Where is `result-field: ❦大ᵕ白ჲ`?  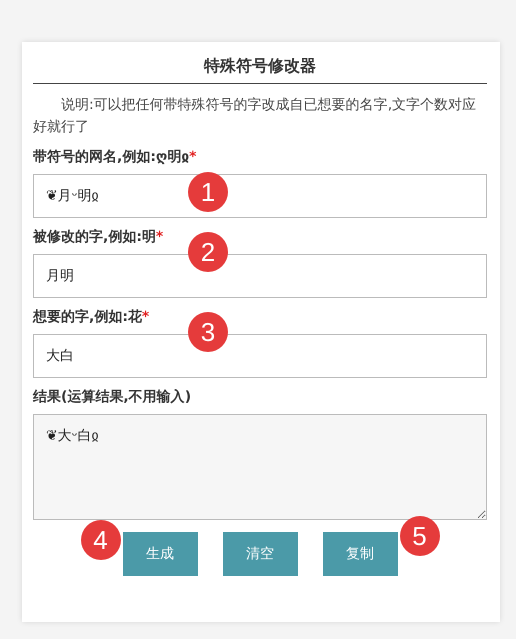
result-field: ❦大ᵕ白ჲ is located at coordinates (260, 467).